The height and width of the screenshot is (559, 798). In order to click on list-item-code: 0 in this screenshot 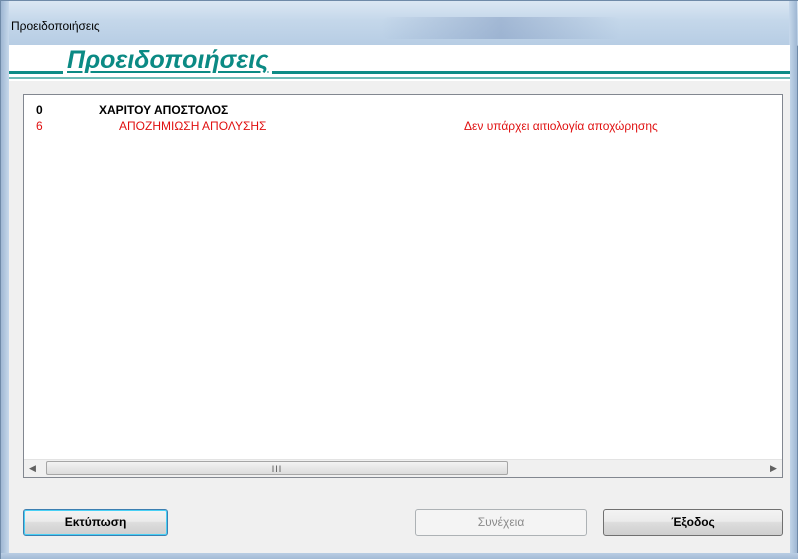, I will do `click(39, 110)`.